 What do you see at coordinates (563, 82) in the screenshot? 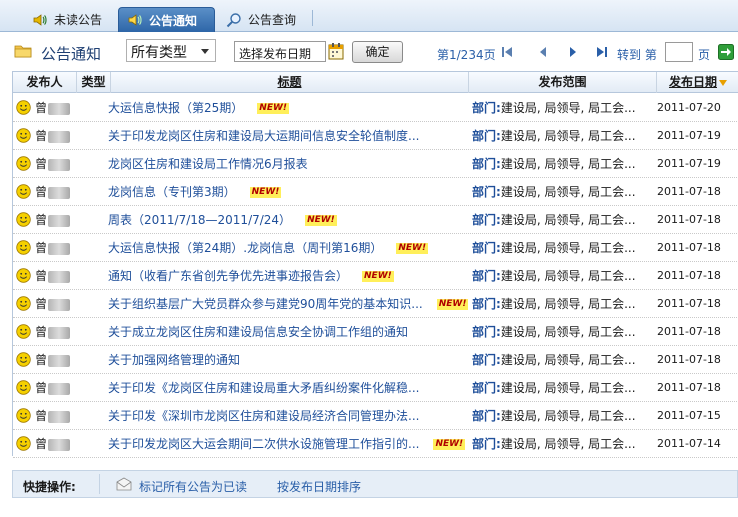
I see `col-scope: 发布范围` at bounding box center [563, 82].